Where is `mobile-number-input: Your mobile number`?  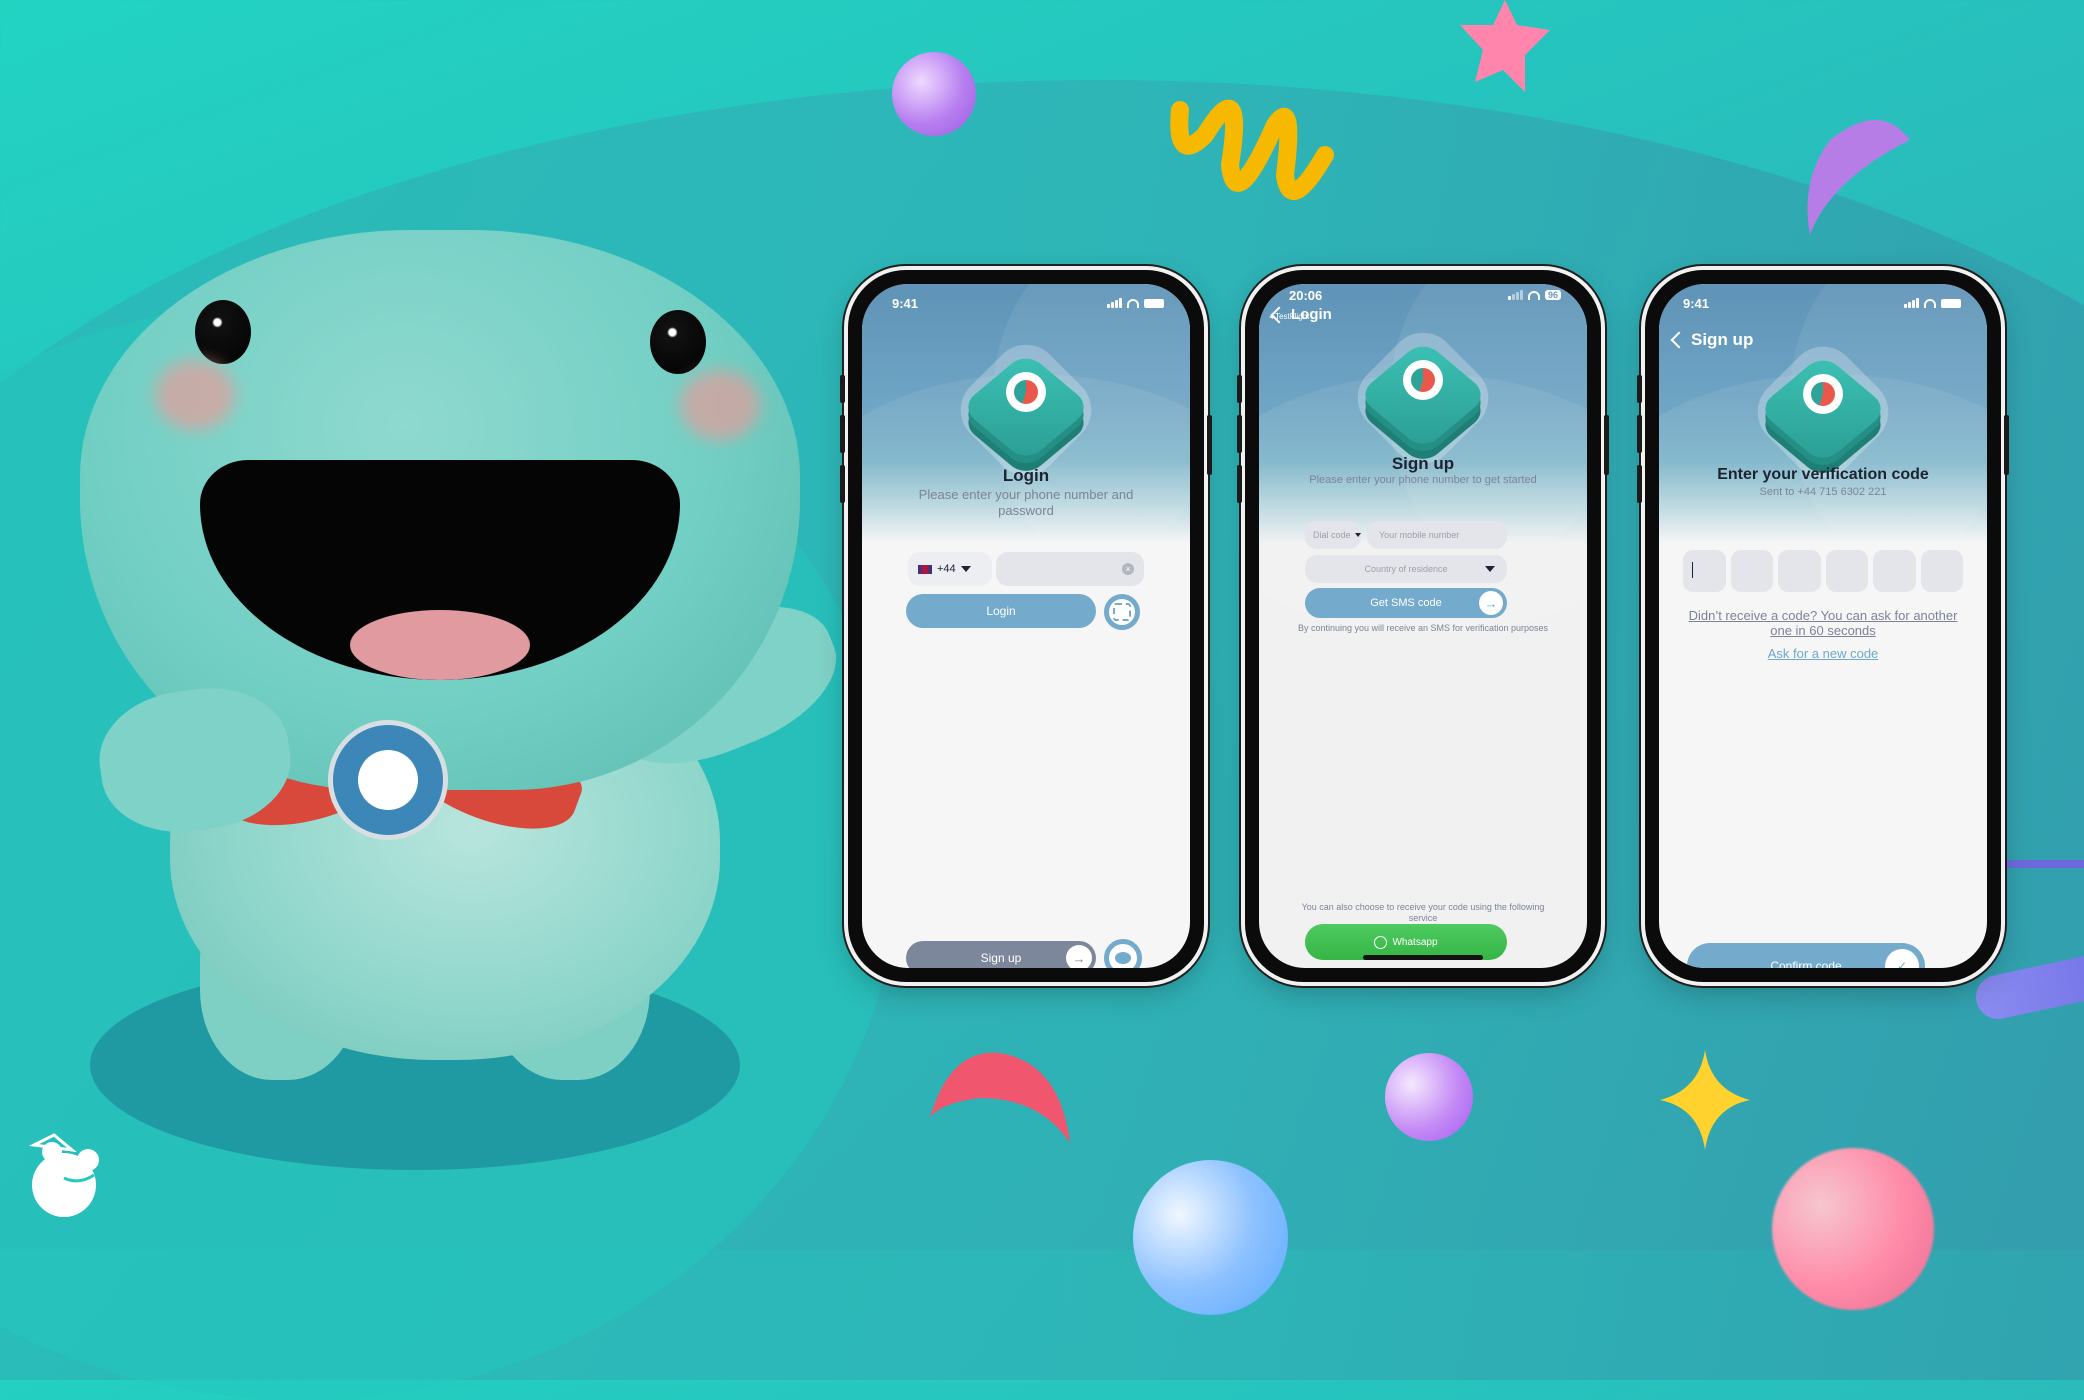 mobile-number-input: Your mobile number is located at coordinates (1437, 535).